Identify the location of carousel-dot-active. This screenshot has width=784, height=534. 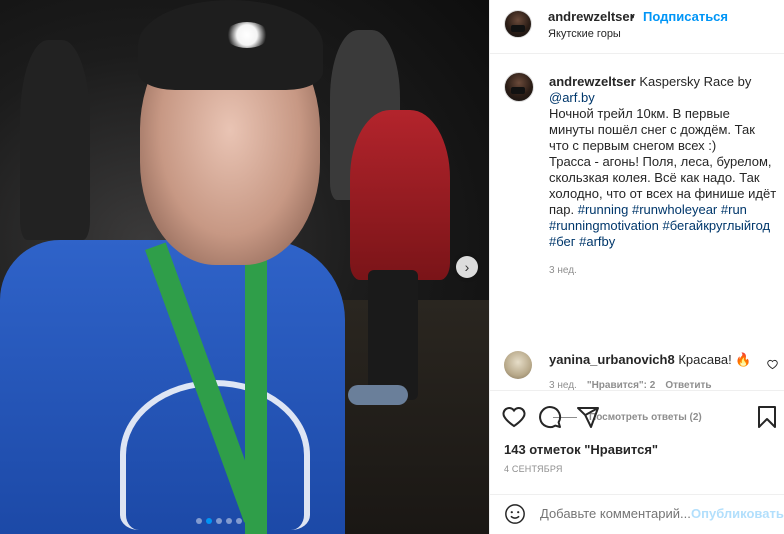
(209, 521).